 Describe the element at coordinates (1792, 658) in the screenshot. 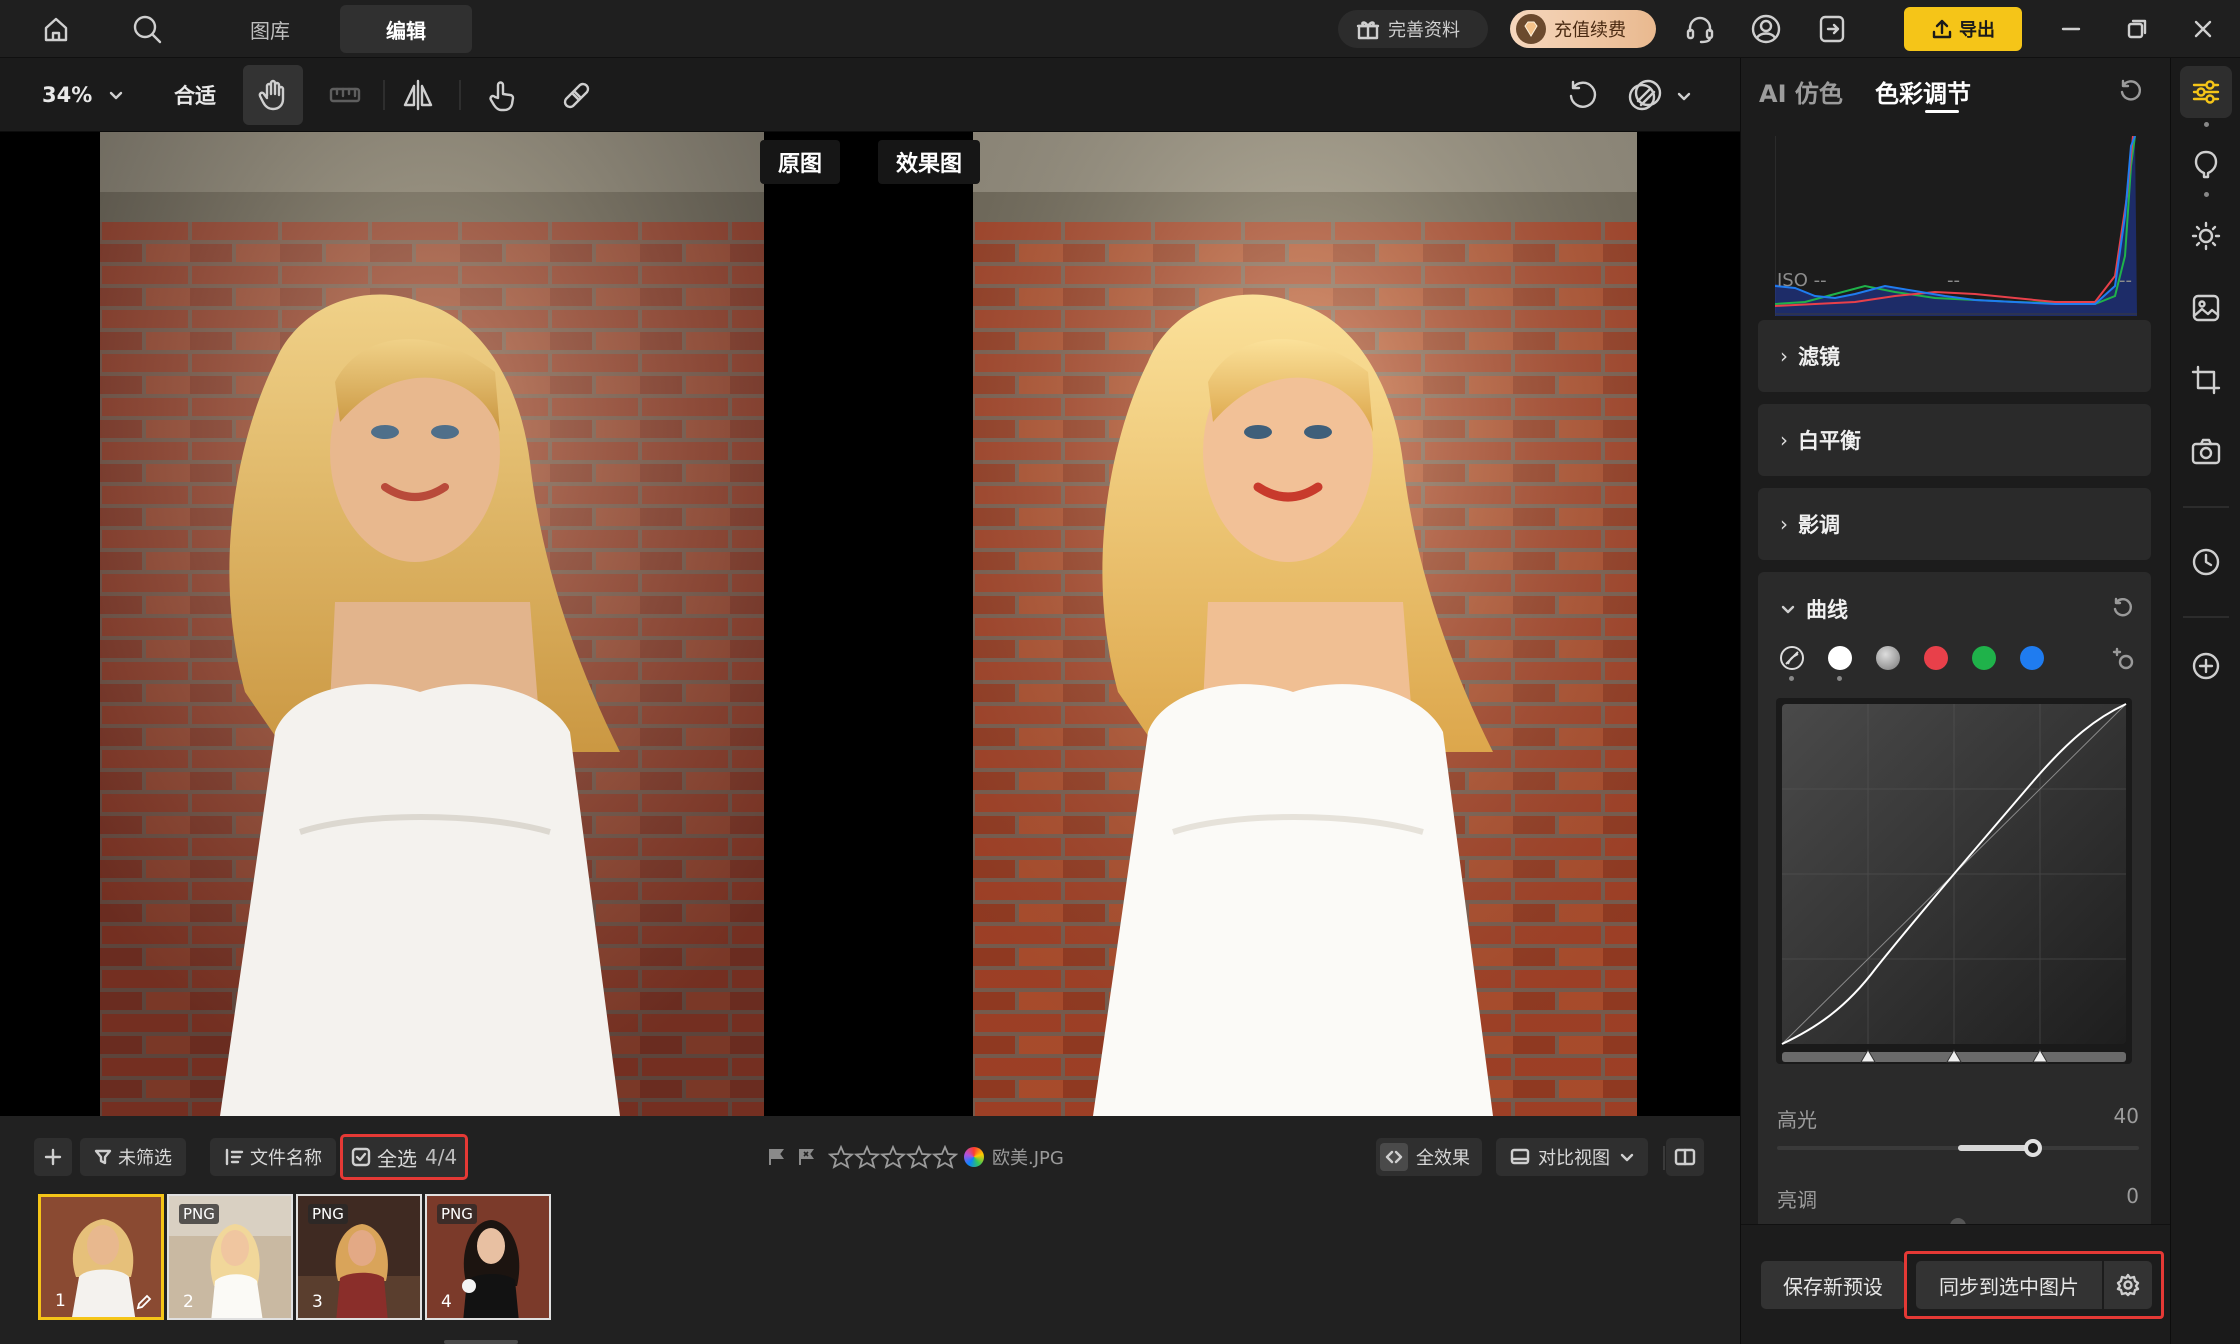

I see `curve-channel-disable-icon` at that location.